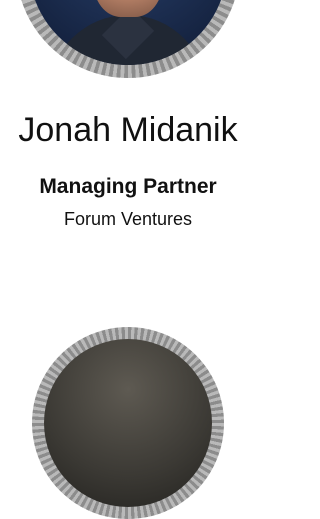 This screenshot has height=519, width=320. I want to click on photo-face, so click(128, 8).